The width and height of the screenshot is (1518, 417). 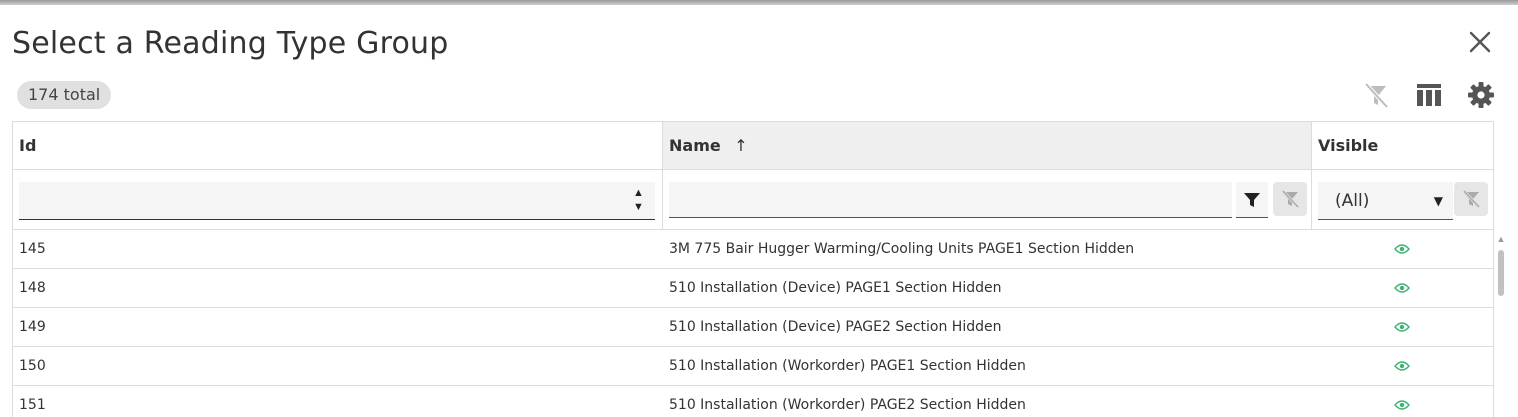 I want to click on cell-id: 151, so click(x=32, y=405).